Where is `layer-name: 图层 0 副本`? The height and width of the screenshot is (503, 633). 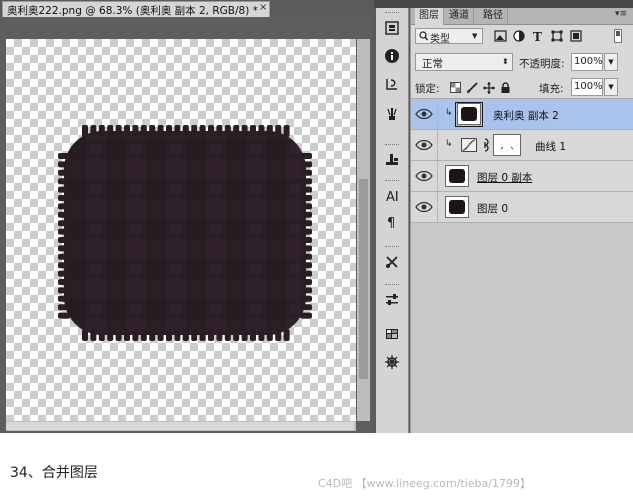 layer-name: 图层 0 副本 is located at coordinates (504, 177).